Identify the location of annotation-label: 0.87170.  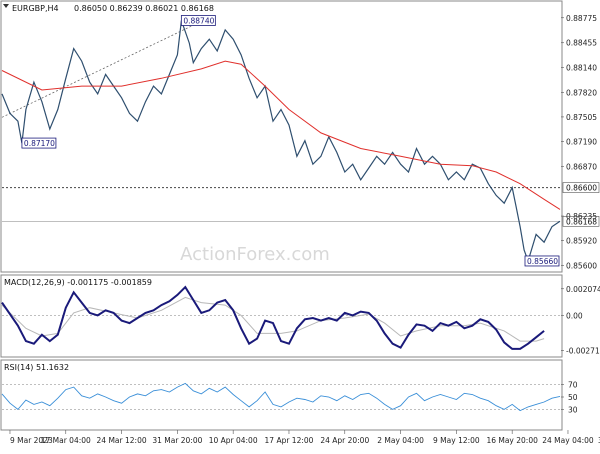
(39, 143).